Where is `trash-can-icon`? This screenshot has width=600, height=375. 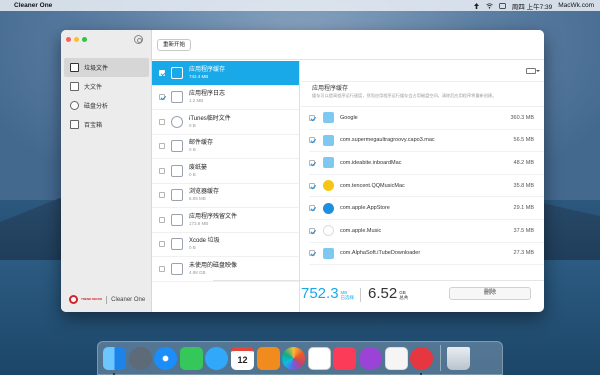
trash-can-icon is located at coordinates (177, 170).